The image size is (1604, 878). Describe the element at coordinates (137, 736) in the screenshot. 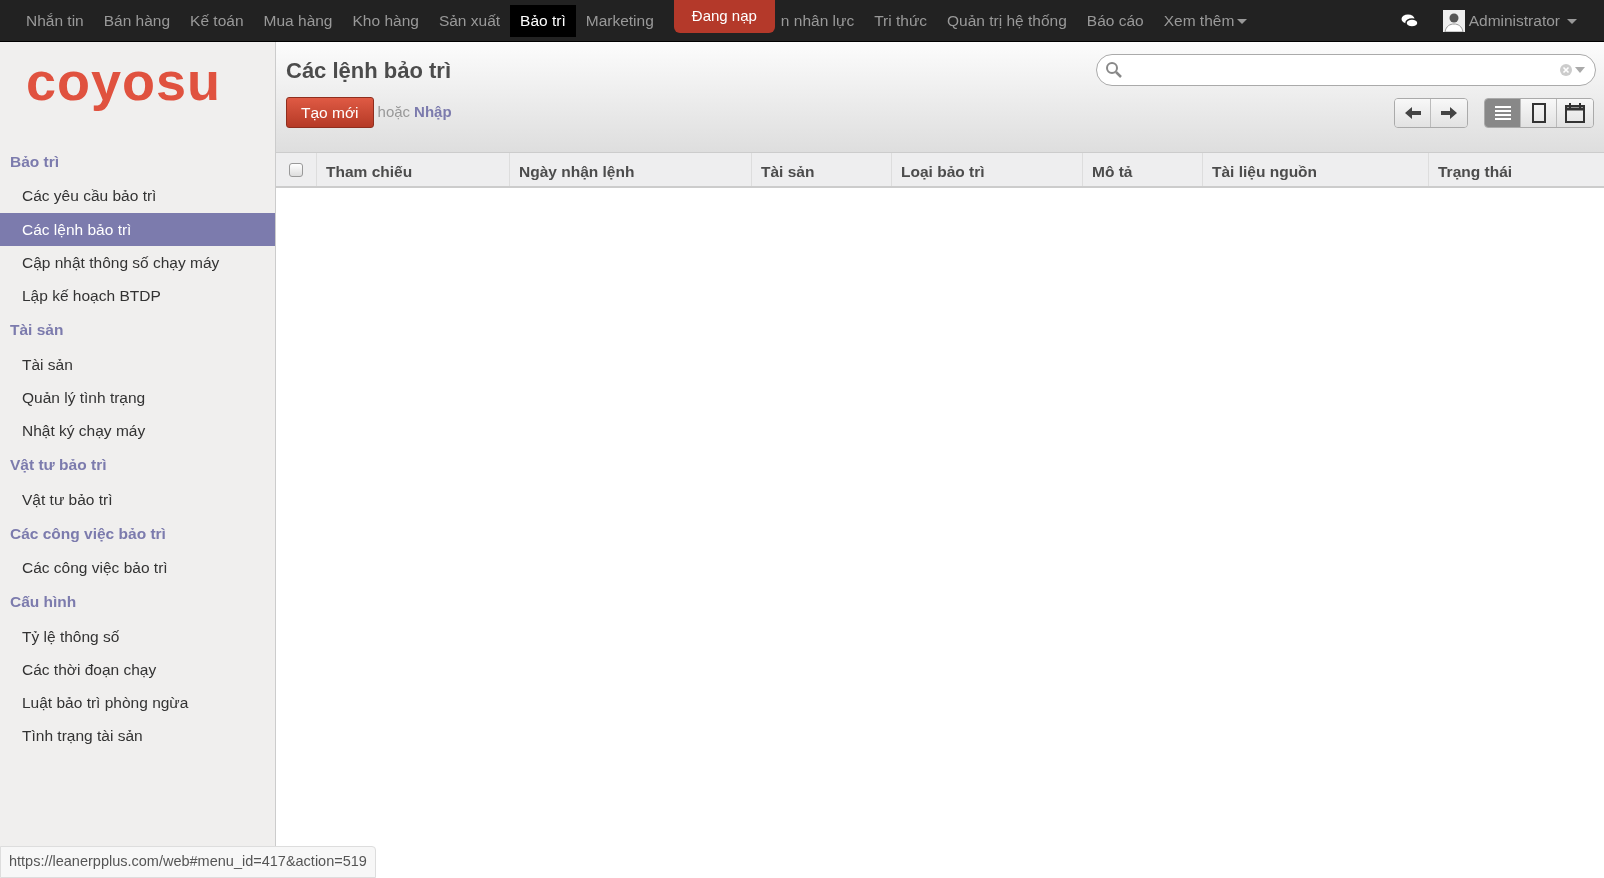

I see `sidebar-item: Tình trạng tài sản` at that location.